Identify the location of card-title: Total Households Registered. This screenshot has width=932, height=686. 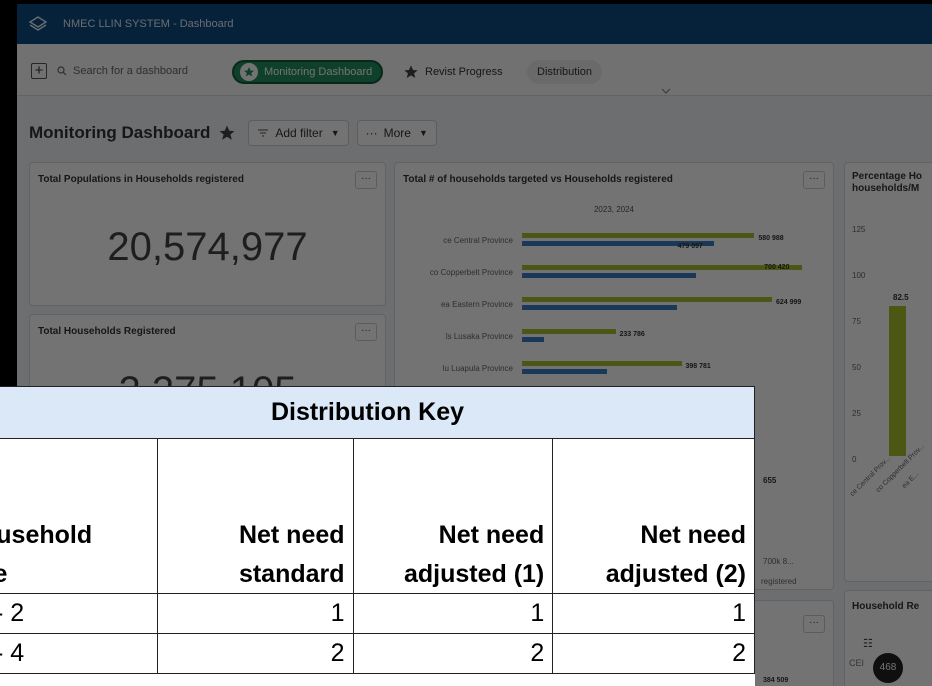
(107, 331).